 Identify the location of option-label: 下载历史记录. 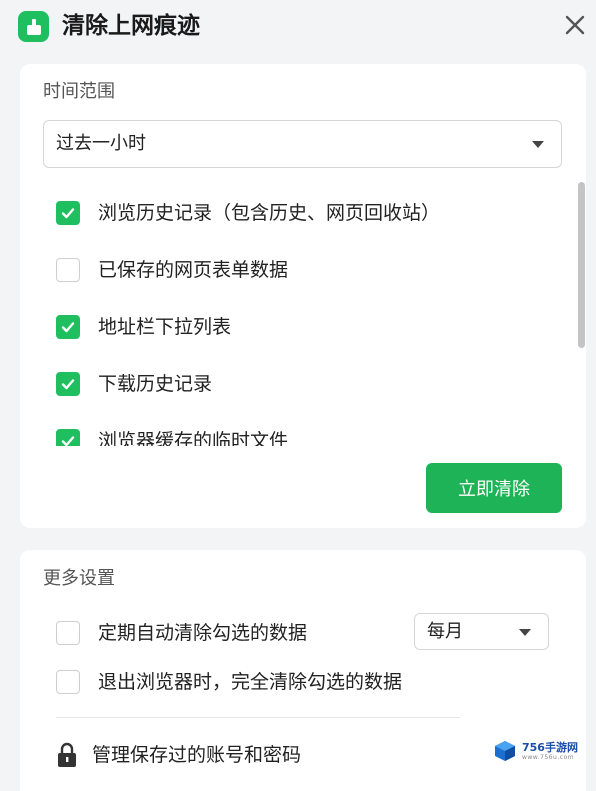
(155, 384).